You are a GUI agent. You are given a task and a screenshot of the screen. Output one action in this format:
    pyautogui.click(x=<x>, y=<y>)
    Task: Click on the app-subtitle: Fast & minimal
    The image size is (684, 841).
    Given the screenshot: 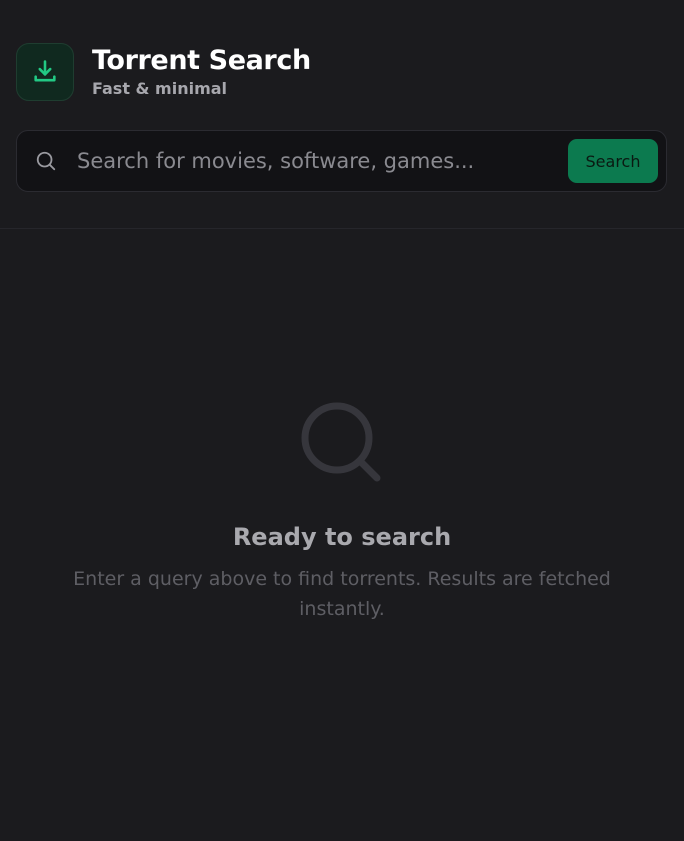 What is the action you would take?
    pyautogui.click(x=160, y=88)
    